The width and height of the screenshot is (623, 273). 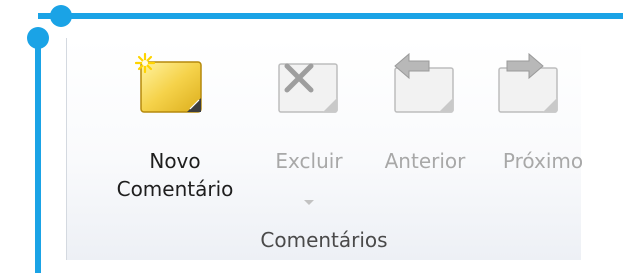 What do you see at coordinates (330, 16) in the screenshot?
I see `callout-line-horizontal` at bounding box center [330, 16].